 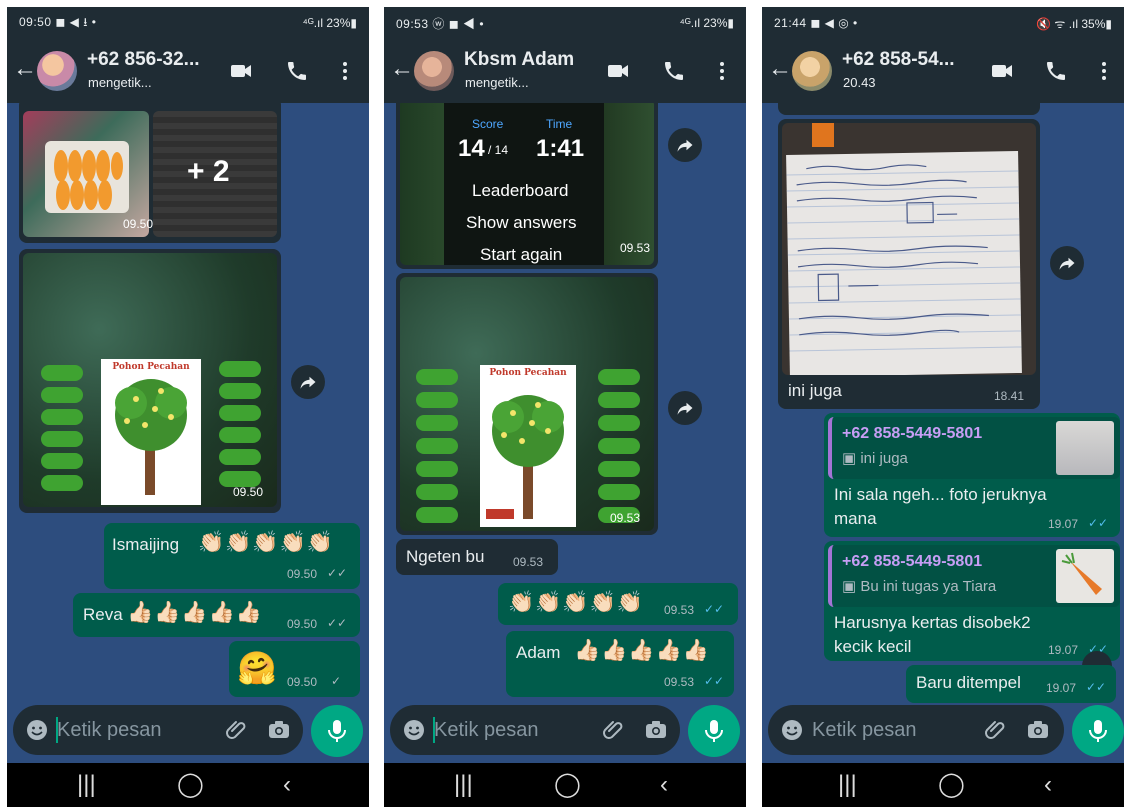 I want to click on message-text: Reva, so click(x=103, y=614).